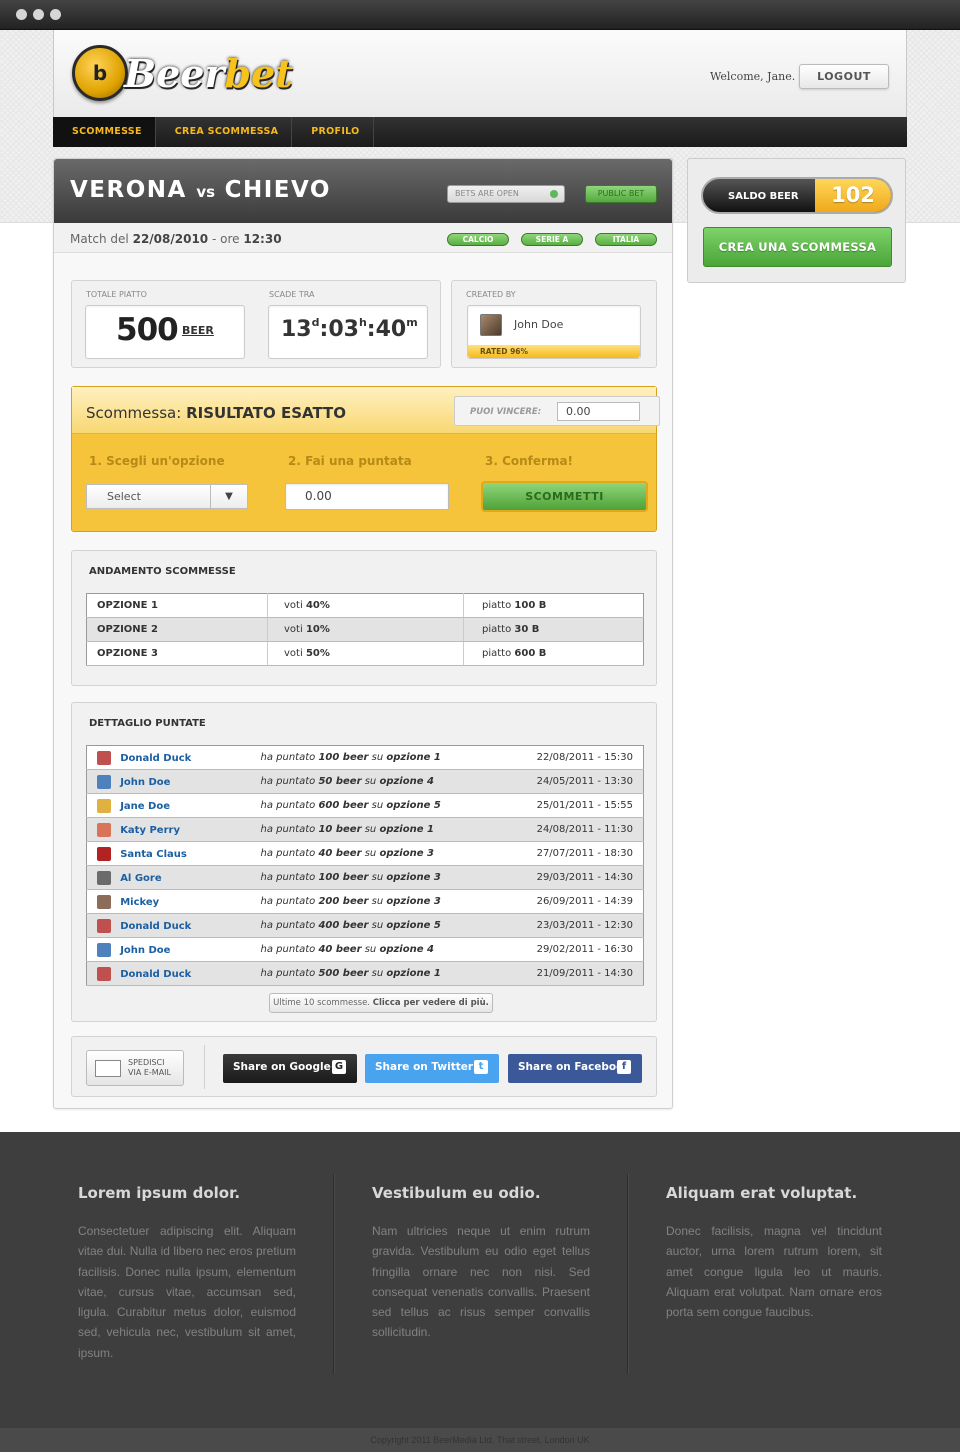 The image size is (960, 1452). I want to click on option-select: Select ▼, so click(167, 496).